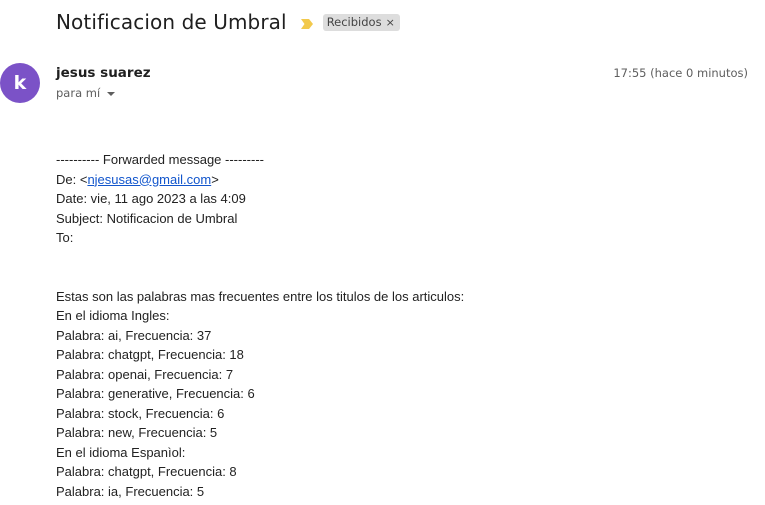 This screenshot has width=765, height=505. I want to click on sender-avatar: k, so click(20, 83).